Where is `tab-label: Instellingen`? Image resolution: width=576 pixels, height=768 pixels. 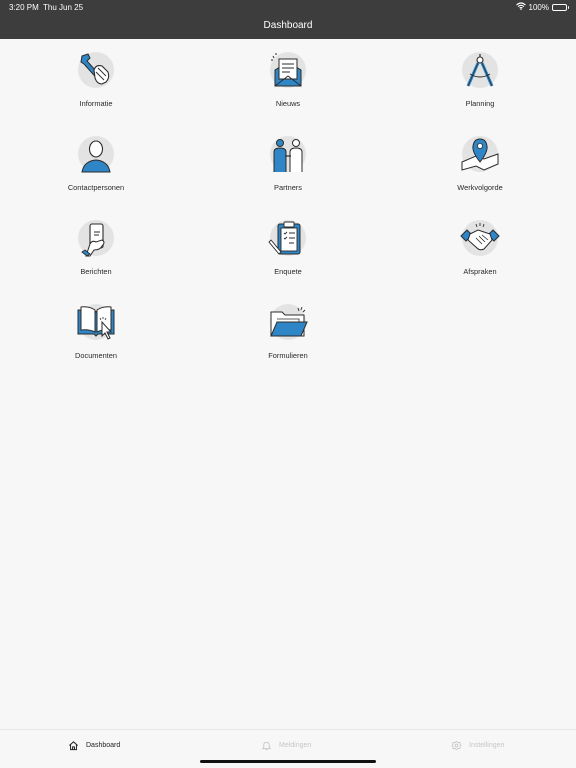
tab-label: Instellingen is located at coordinates (487, 745).